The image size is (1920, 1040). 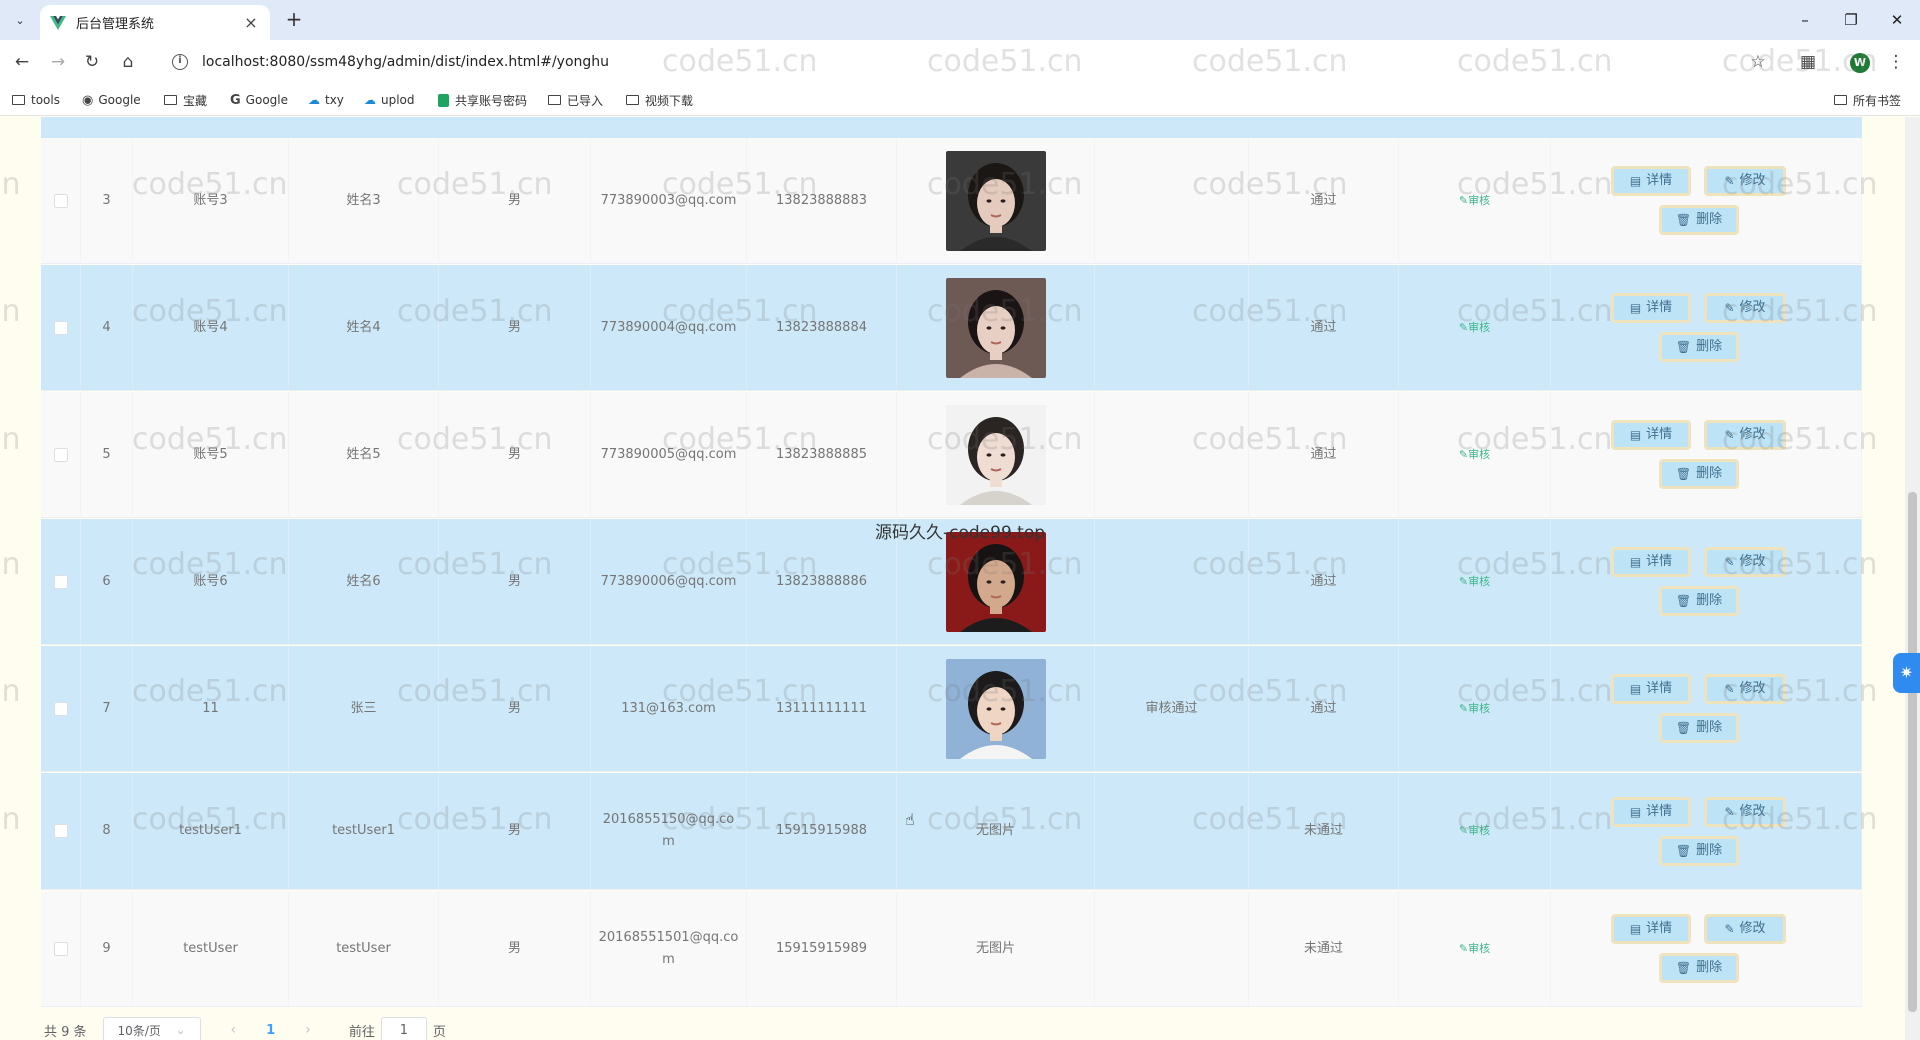 What do you see at coordinates (259, 100) in the screenshot?
I see `bookmark-google-2: G Google` at bounding box center [259, 100].